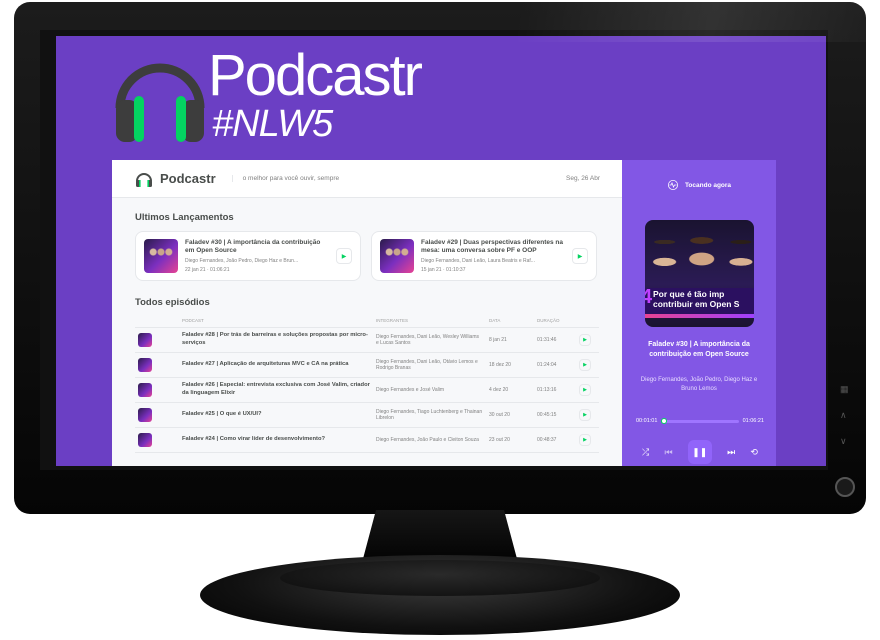 The image size is (880, 640). Describe the element at coordinates (731, 452) in the screenshot. I see `next-icon: ⏭` at that location.